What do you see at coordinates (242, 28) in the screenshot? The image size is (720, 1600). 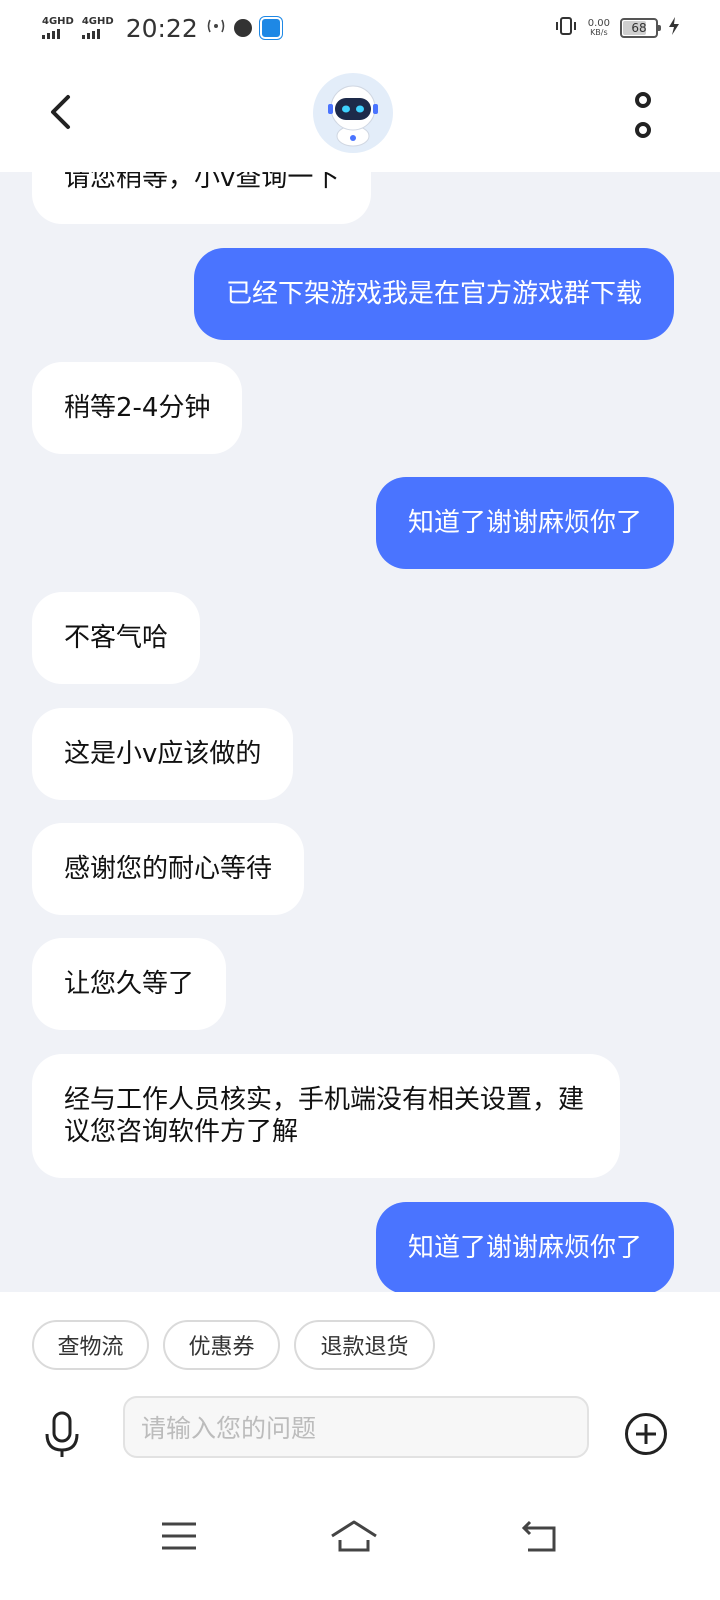 I see `globe-icon` at bounding box center [242, 28].